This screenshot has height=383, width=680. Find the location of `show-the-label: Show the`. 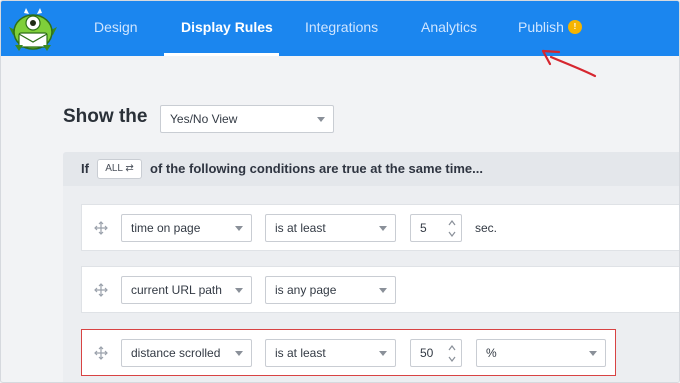

show-the-label: Show the is located at coordinates (105, 116).